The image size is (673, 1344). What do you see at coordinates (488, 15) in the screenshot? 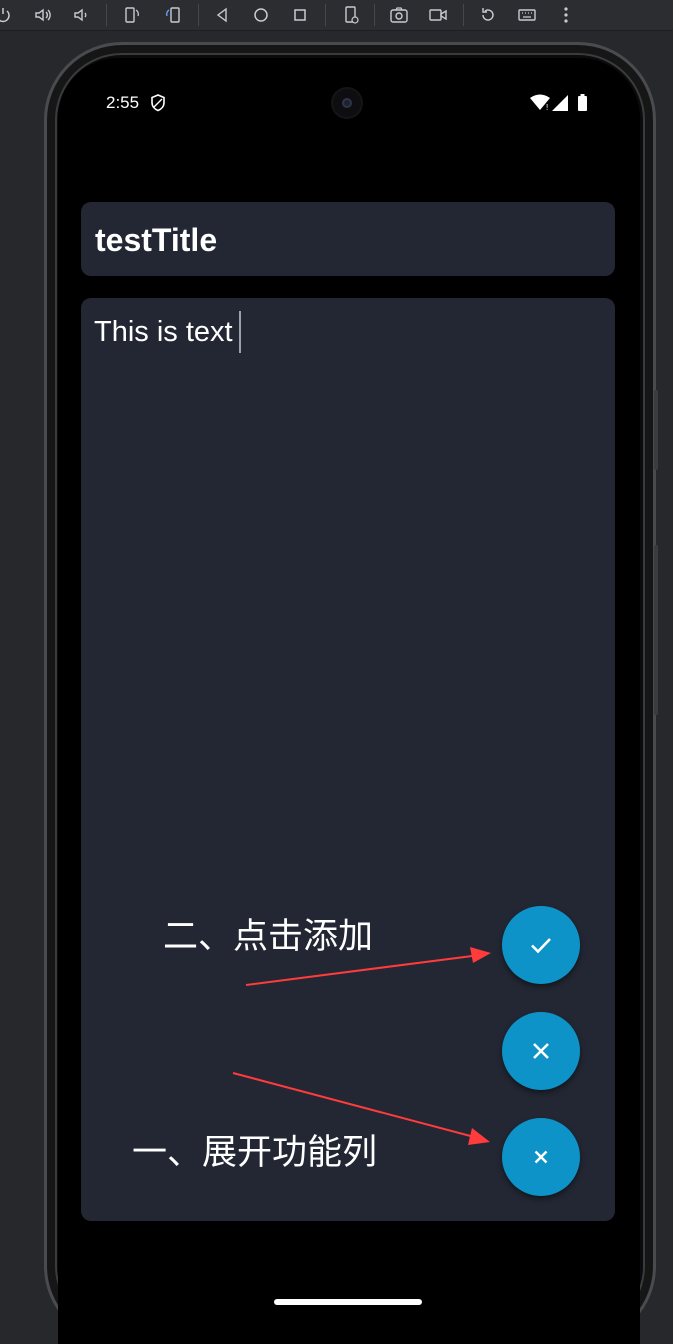
I see `reset-icon` at bounding box center [488, 15].